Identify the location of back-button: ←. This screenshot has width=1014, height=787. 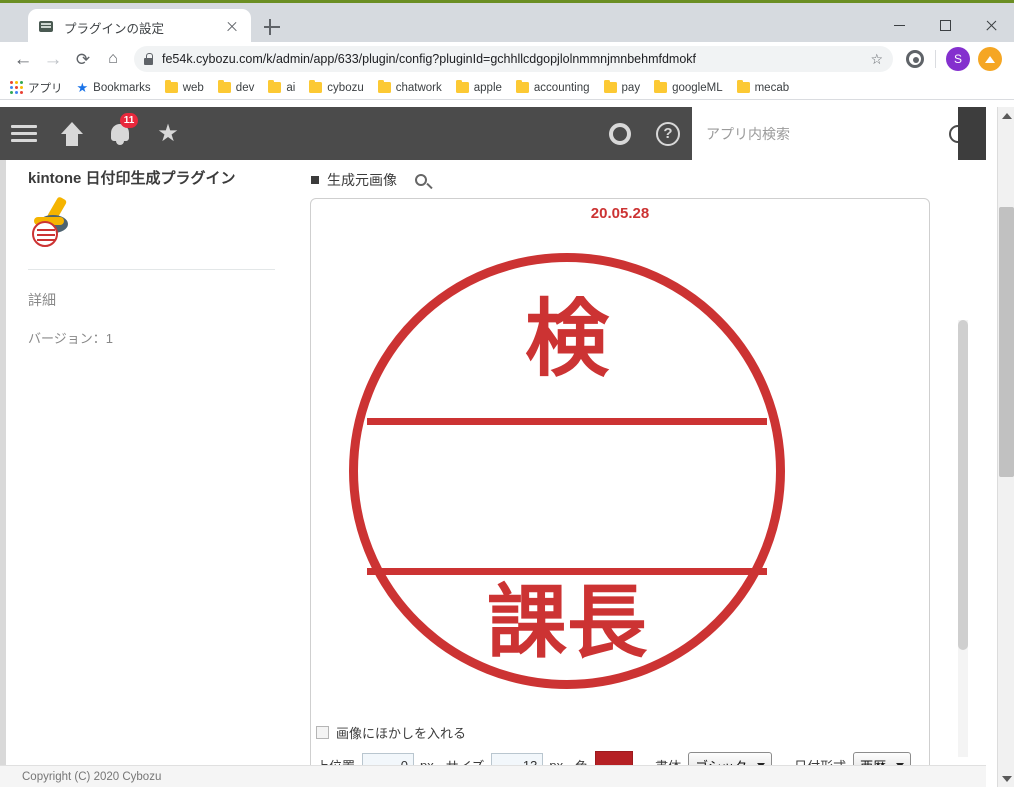
(23, 59).